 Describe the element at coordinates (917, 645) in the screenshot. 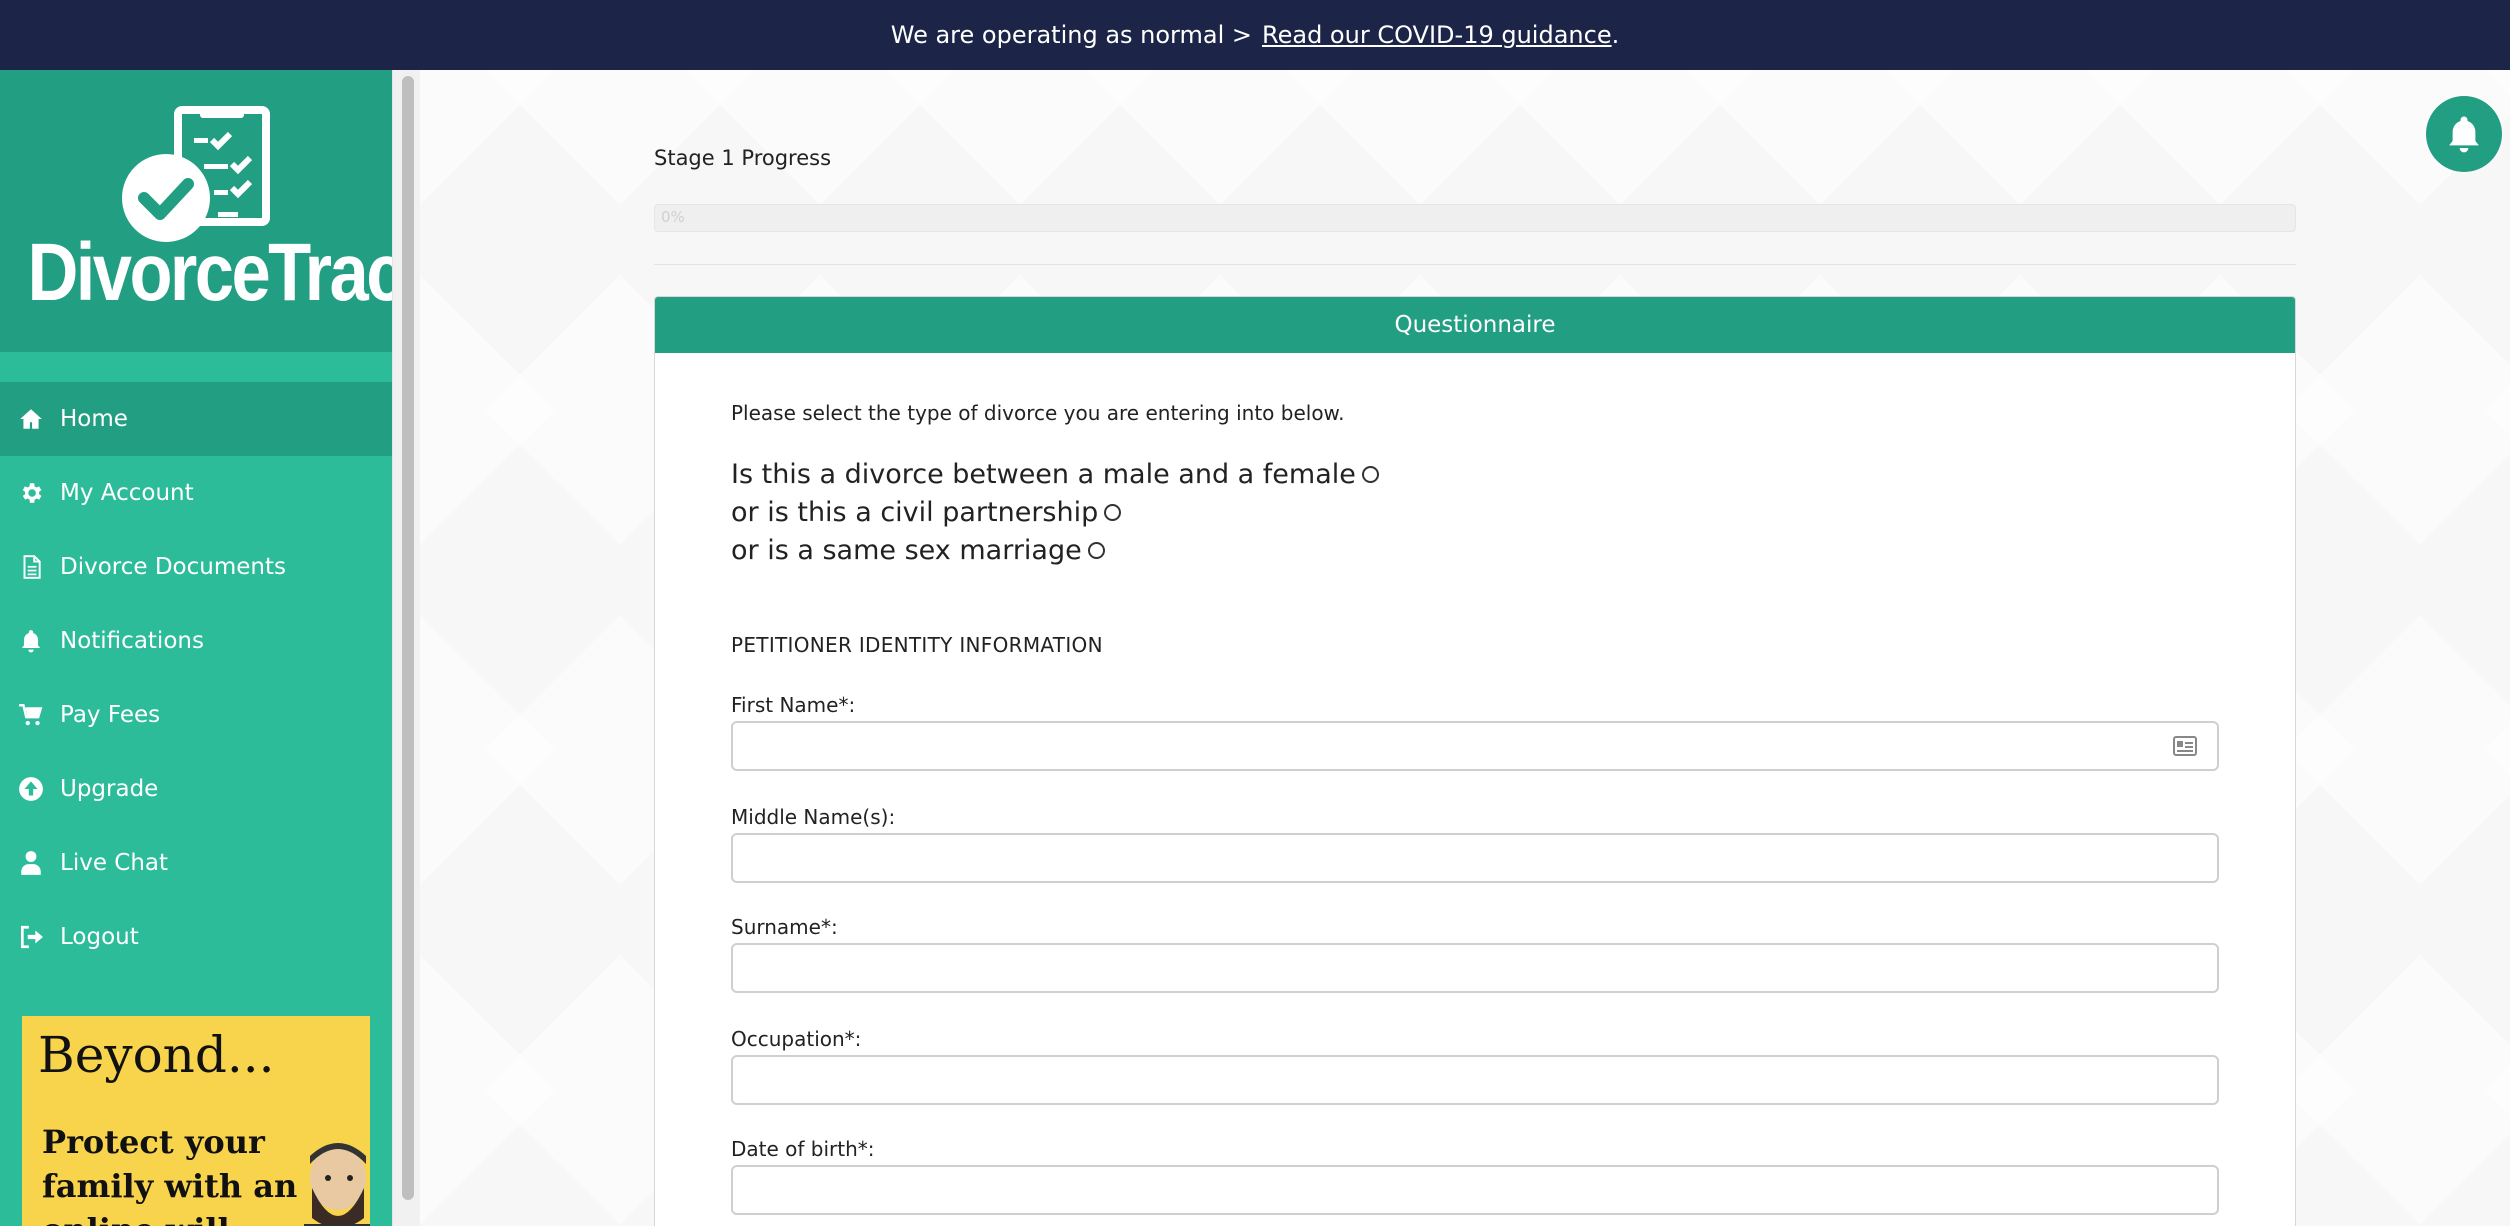

I see `section-title: PETITIONER IDENTITY INFORMATION` at that location.